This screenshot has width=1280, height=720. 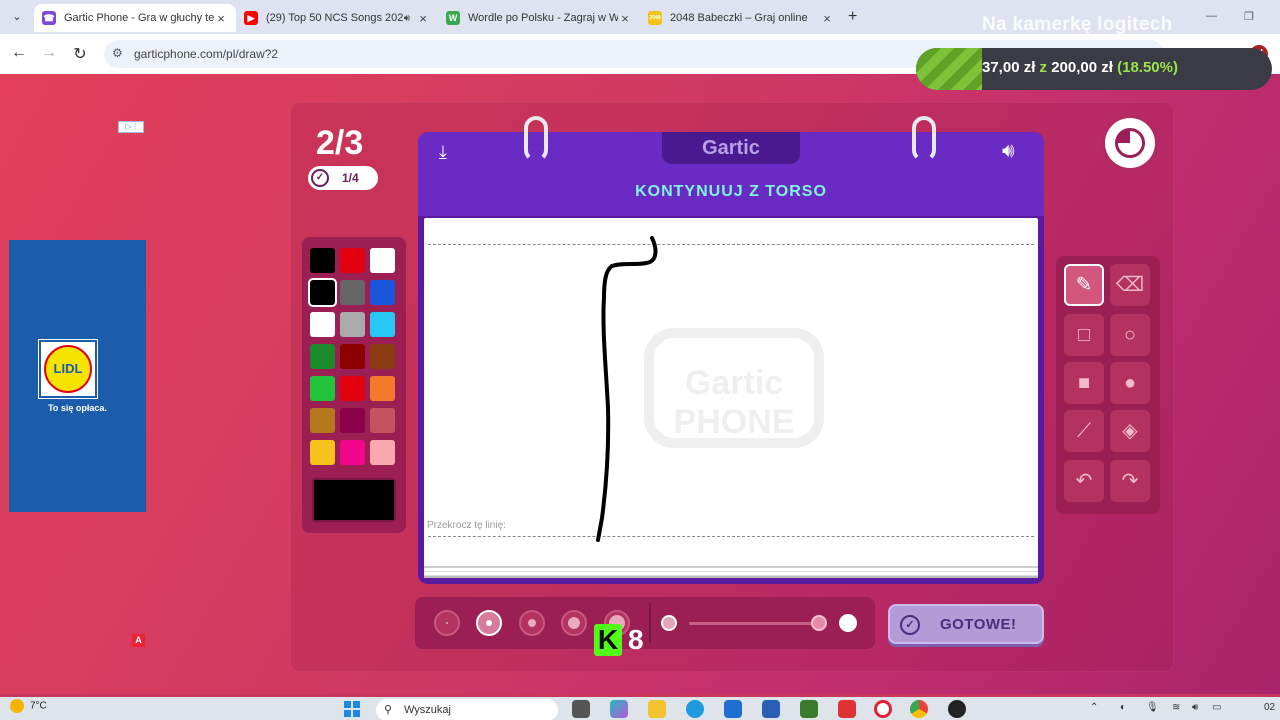 I want to click on tab-youtube: ▶ (29) Top 50 NCS Songs 202 🔊︎ ×, so click(x=337, y=18).